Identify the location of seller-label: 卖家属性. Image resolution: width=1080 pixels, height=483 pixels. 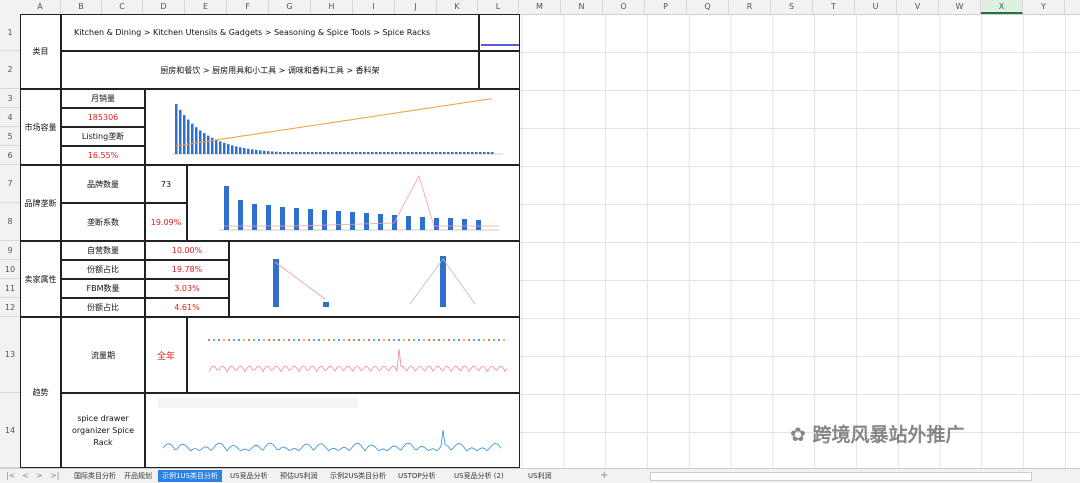
(40, 279).